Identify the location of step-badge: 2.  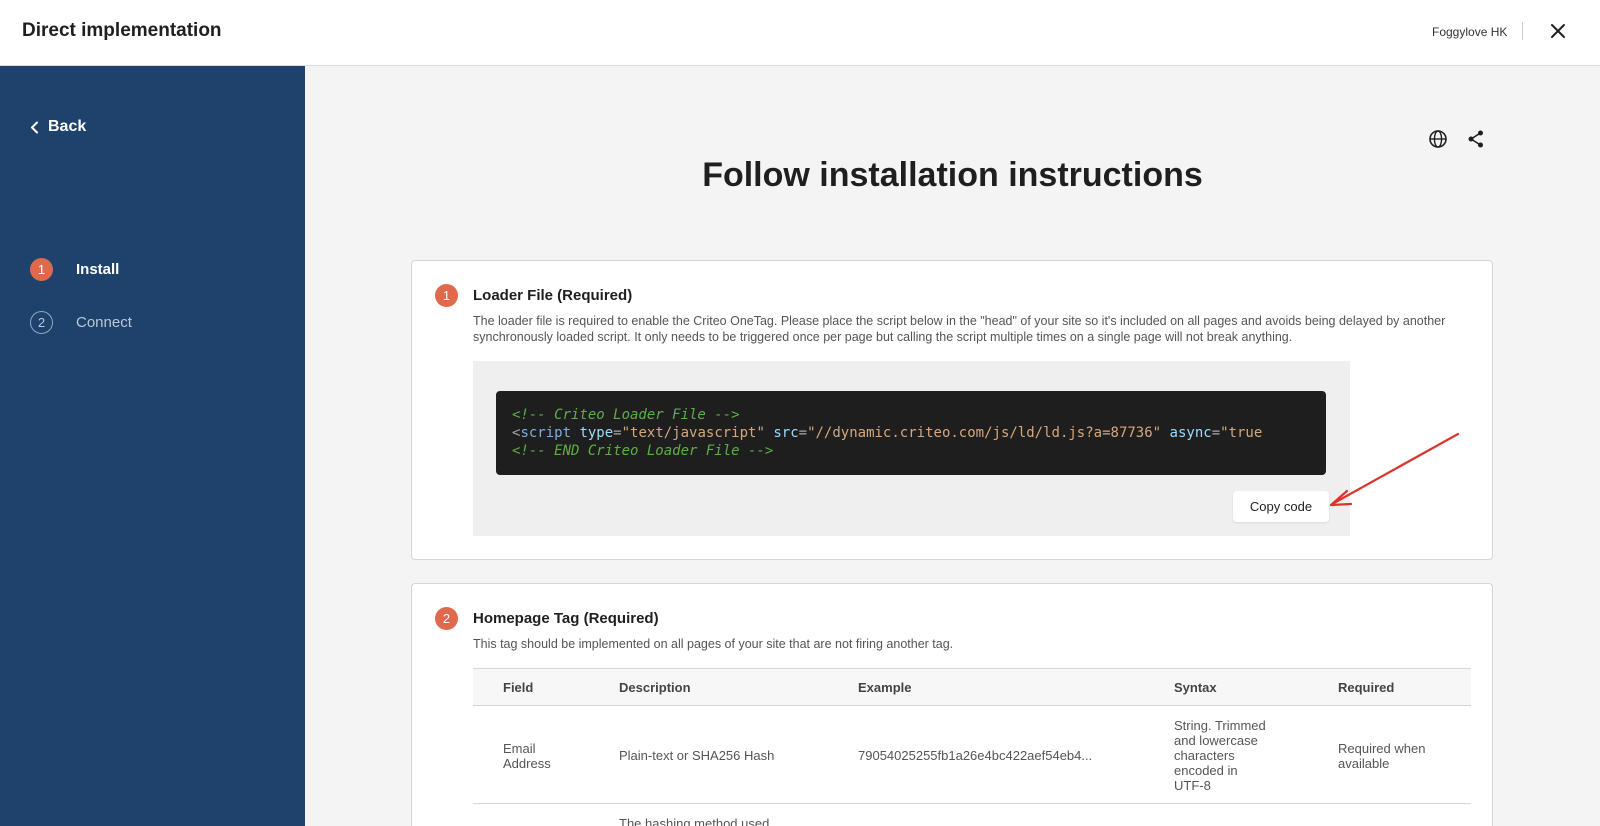
(446, 618).